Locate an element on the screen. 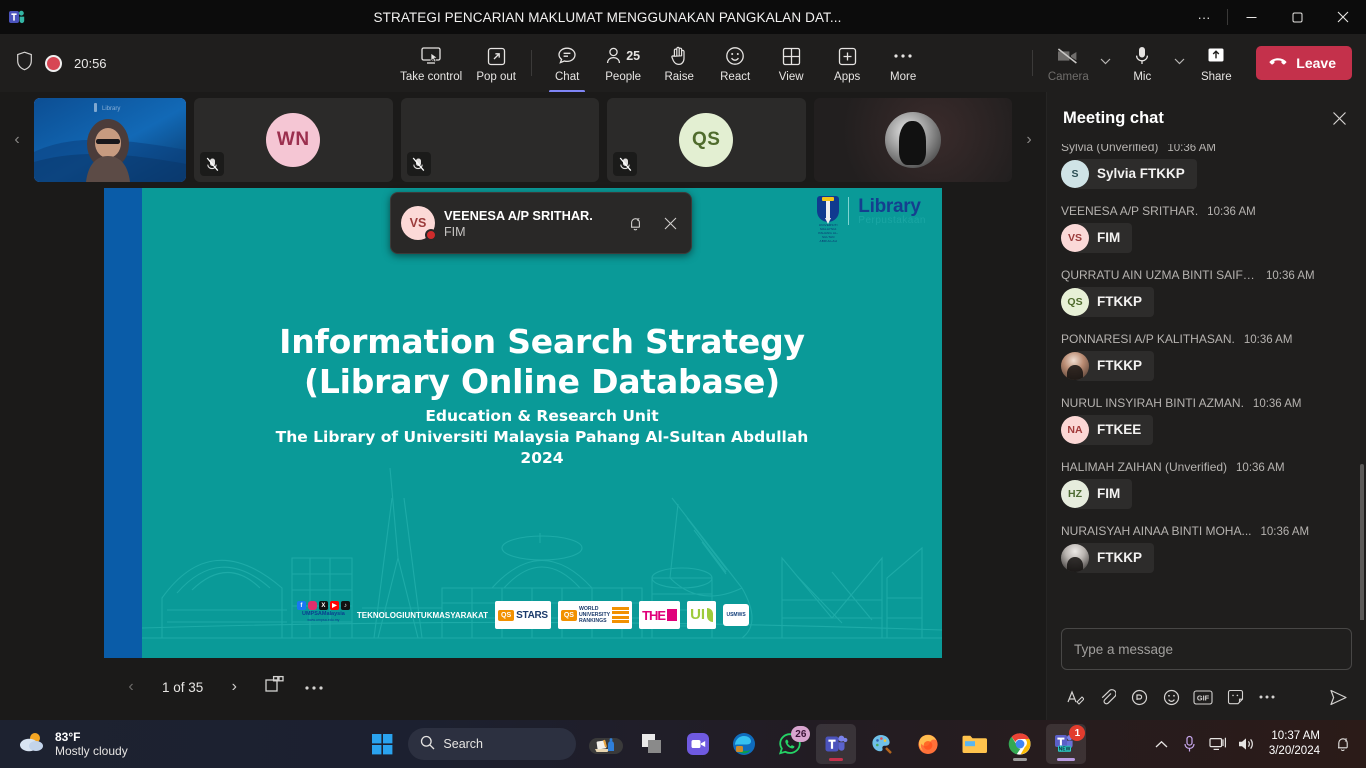 Image resolution: width=1366 pixels, height=768 pixels. weather-widget: 83°F Mostly cloudy is located at coordinates (150, 744).